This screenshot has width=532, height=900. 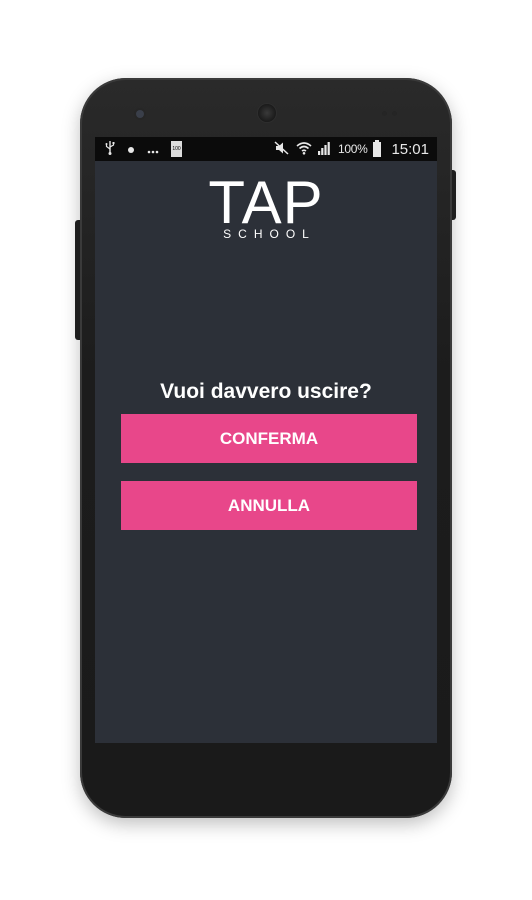 What do you see at coordinates (410, 149) in the screenshot?
I see `status-clock: 15:01` at bounding box center [410, 149].